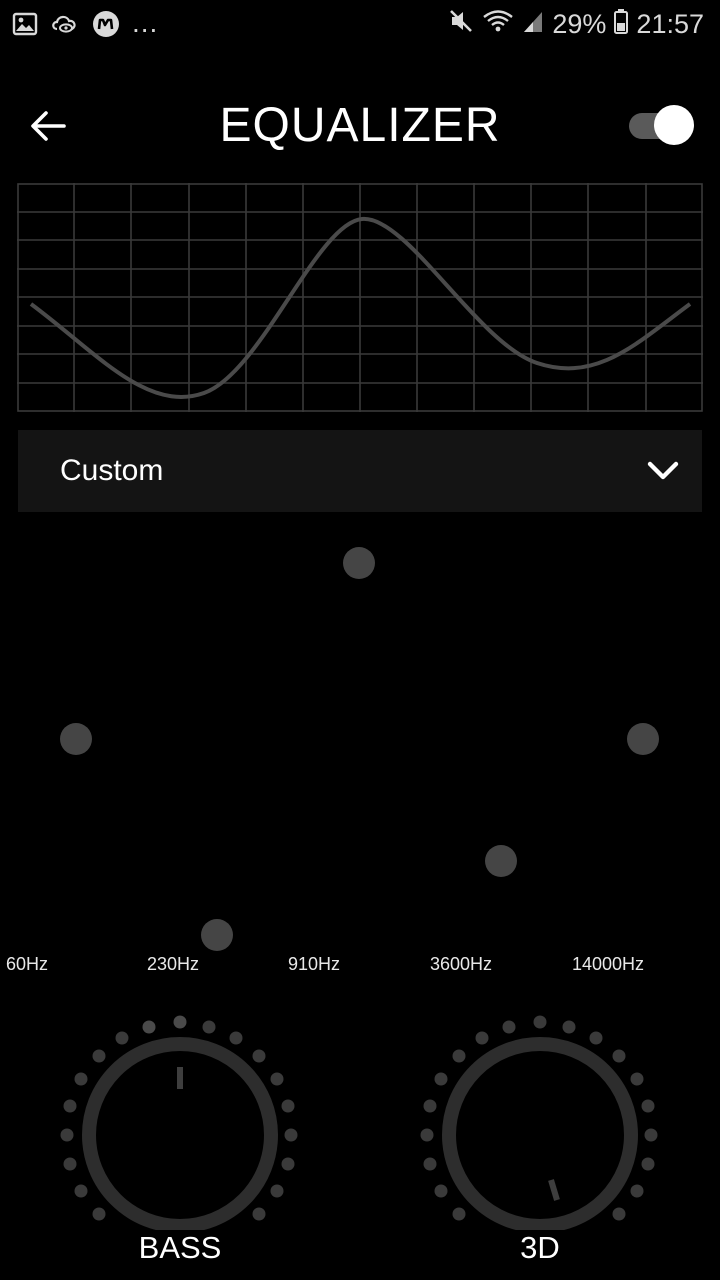 The image size is (720, 1280). I want to click on band-label-3600hz: 3600Hz, so click(461, 964).